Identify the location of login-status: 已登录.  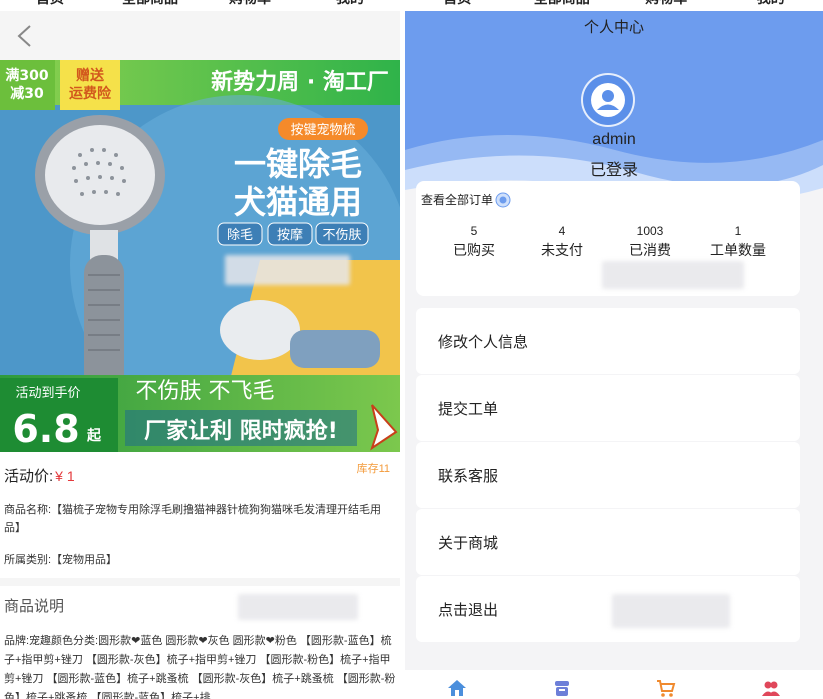
(613, 170).